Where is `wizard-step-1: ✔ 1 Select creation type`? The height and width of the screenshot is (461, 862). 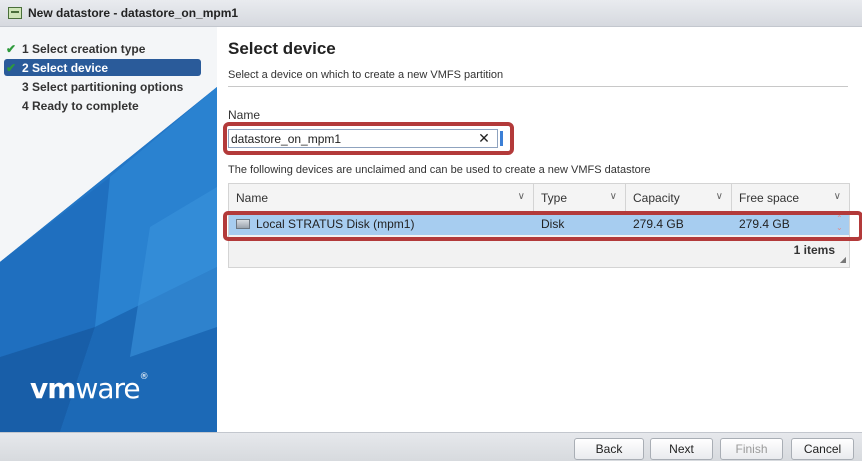
wizard-step-1: ✔ 1 Select creation type is located at coordinates (102, 48).